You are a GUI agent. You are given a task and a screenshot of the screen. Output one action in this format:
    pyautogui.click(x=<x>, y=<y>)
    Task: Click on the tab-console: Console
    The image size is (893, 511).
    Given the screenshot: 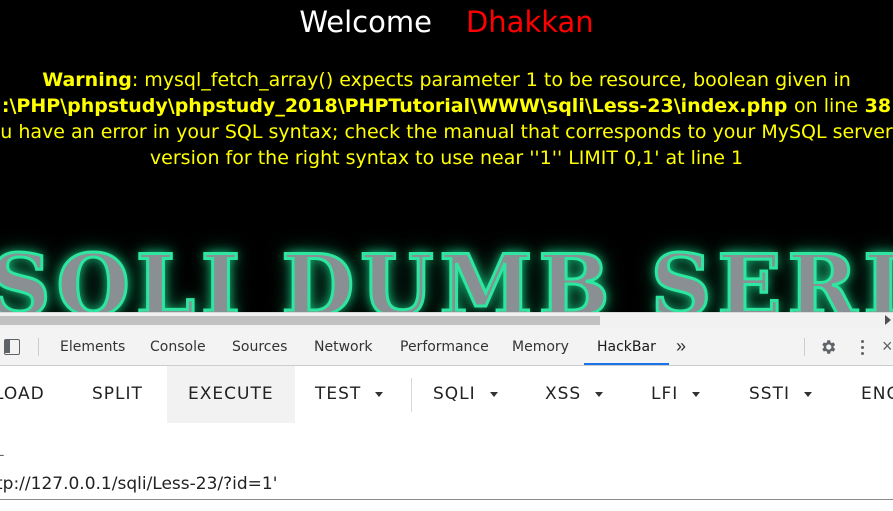 What is the action you would take?
    pyautogui.click(x=178, y=346)
    